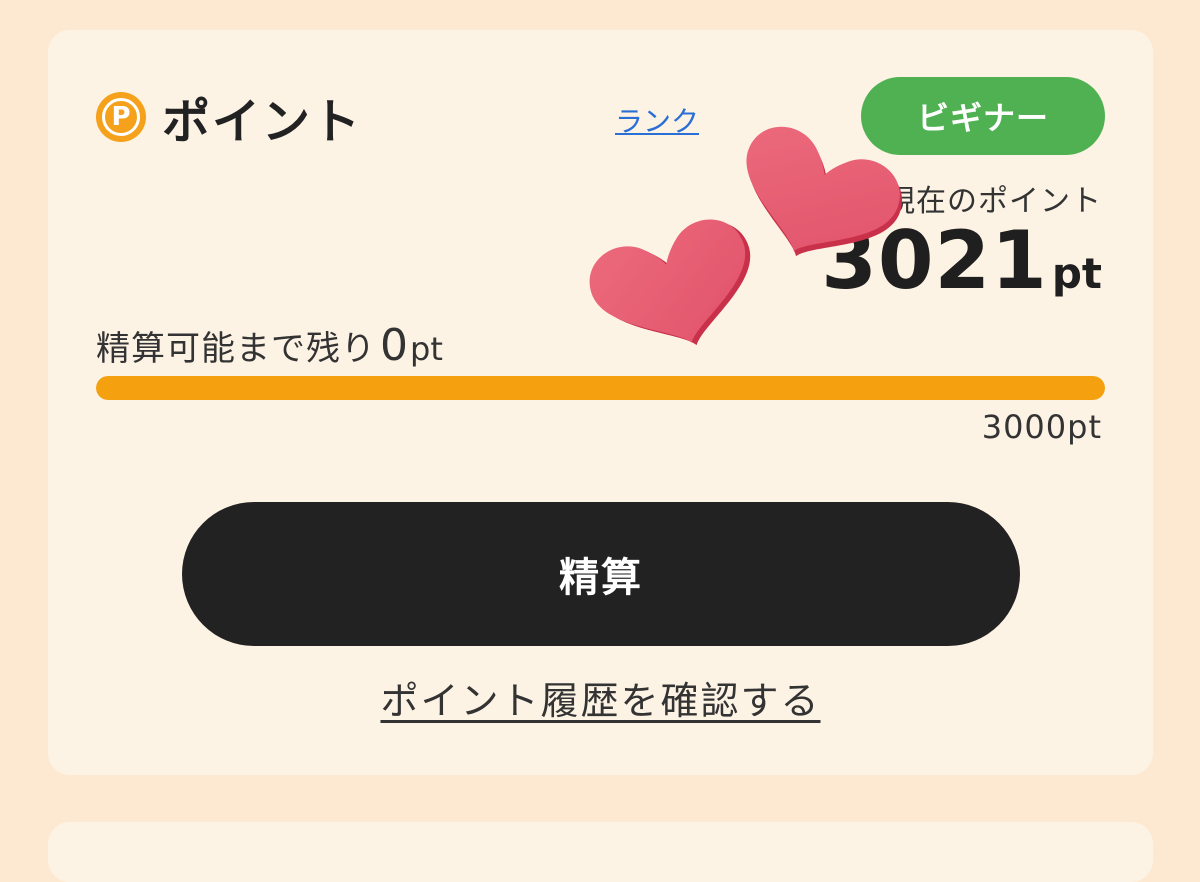 The width and height of the screenshot is (1200, 882). I want to click on remaining-to-settle: 精算可能まで残り 0 pt, so click(269, 345).